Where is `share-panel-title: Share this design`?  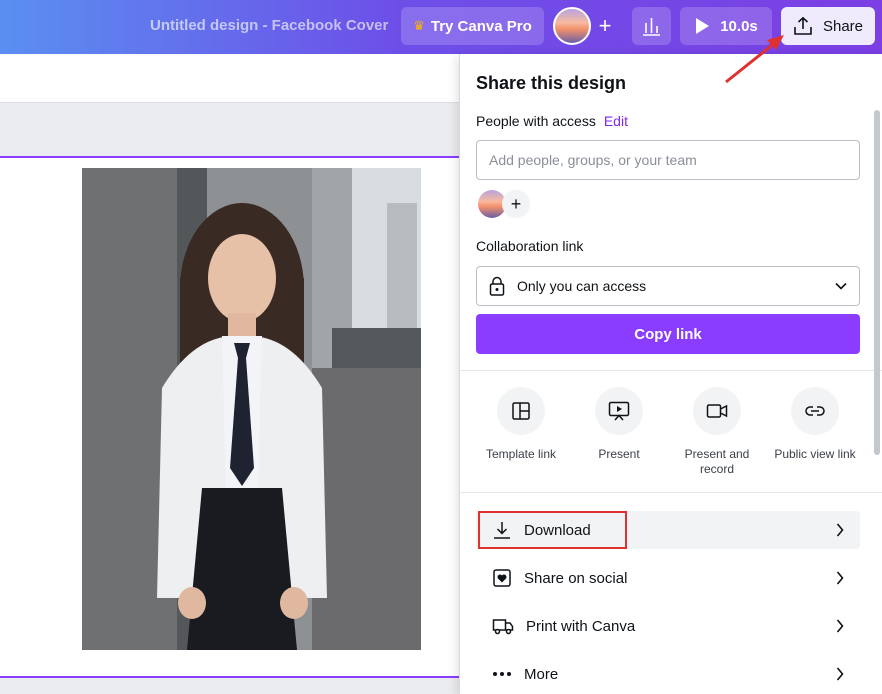
share-panel-title: Share this design is located at coordinates (551, 83).